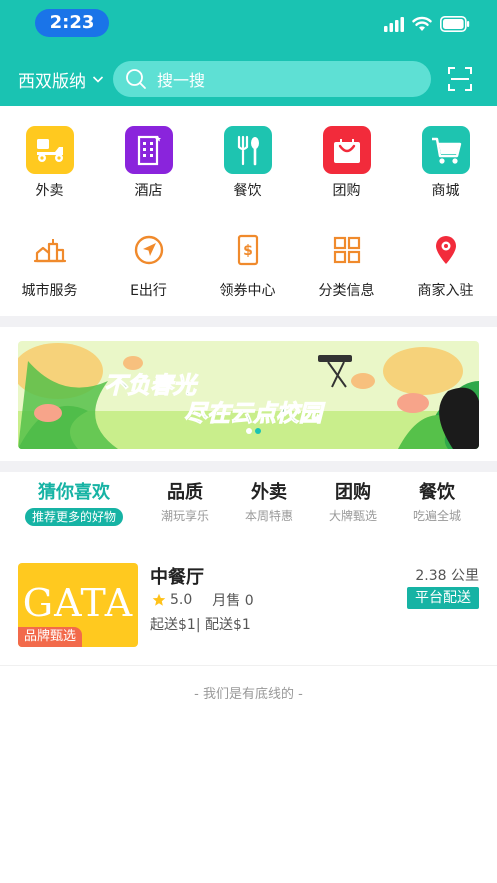 Image resolution: width=497 pixels, height=883 pixels. I want to click on grid-icon, so click(347, 250).